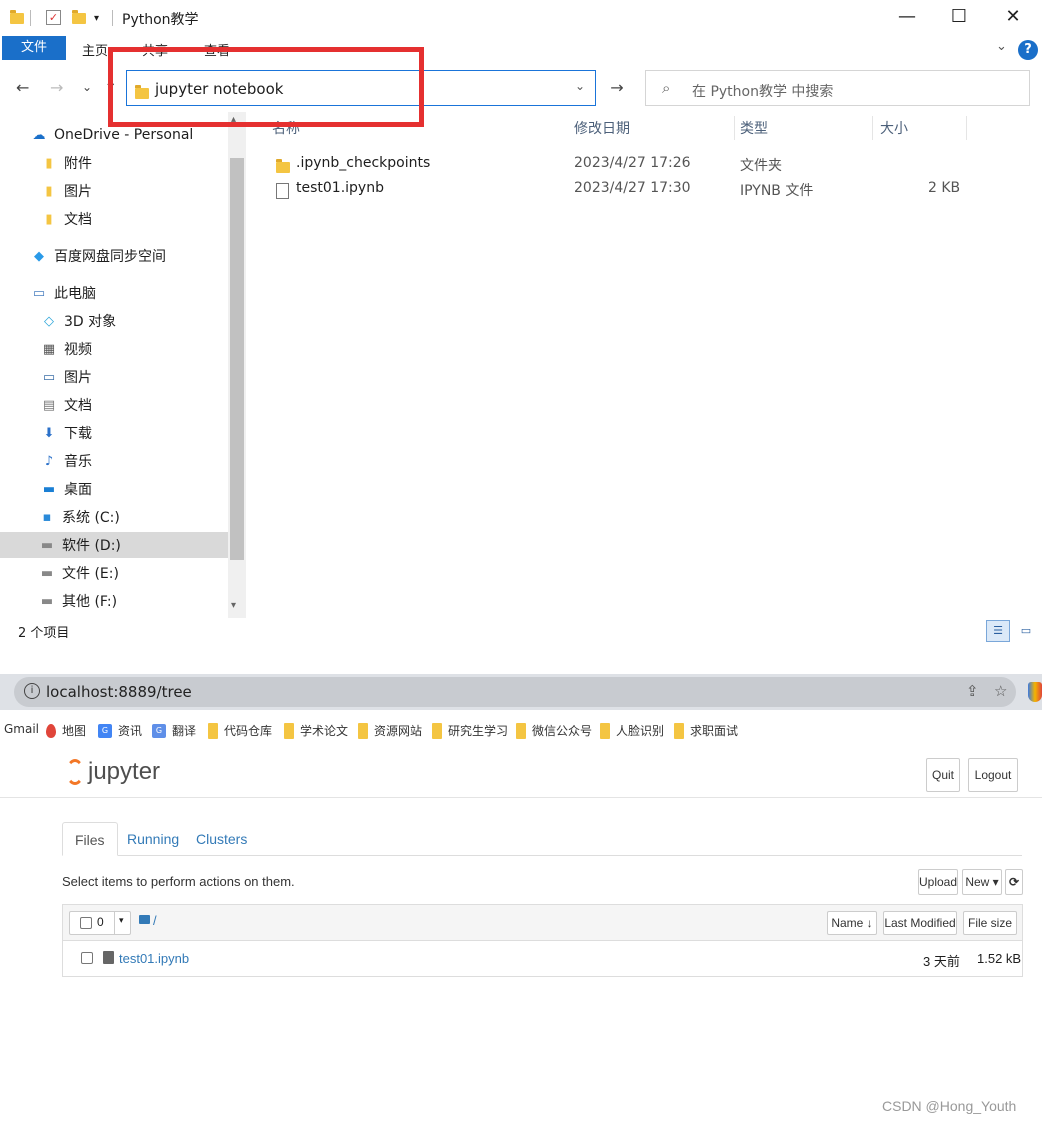 The height and width of the screenshot is (1124, 1042). What do you see at coordinates (632, 730) in the screenshot?
I see `bookmark-folder: 人脸识别` at bounding box center [632, 730].